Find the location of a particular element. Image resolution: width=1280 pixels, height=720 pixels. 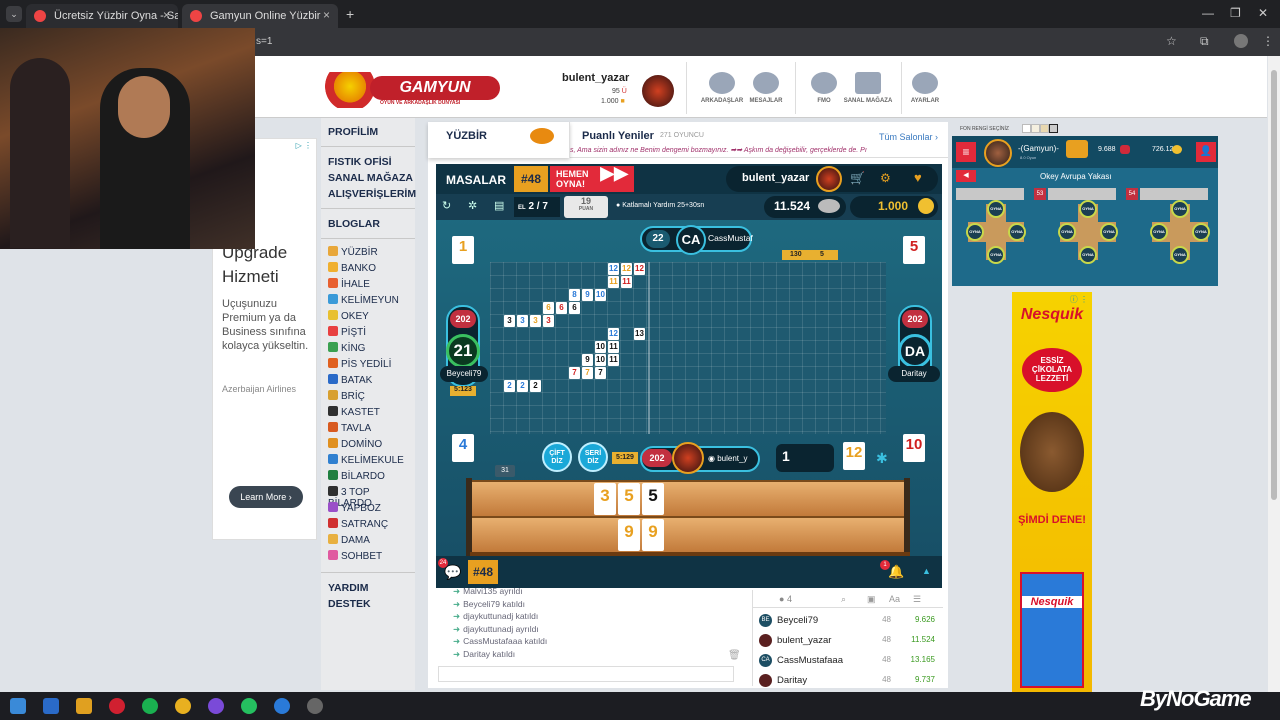

room-back-icon: ◀ is located at coordinates (966, 176).